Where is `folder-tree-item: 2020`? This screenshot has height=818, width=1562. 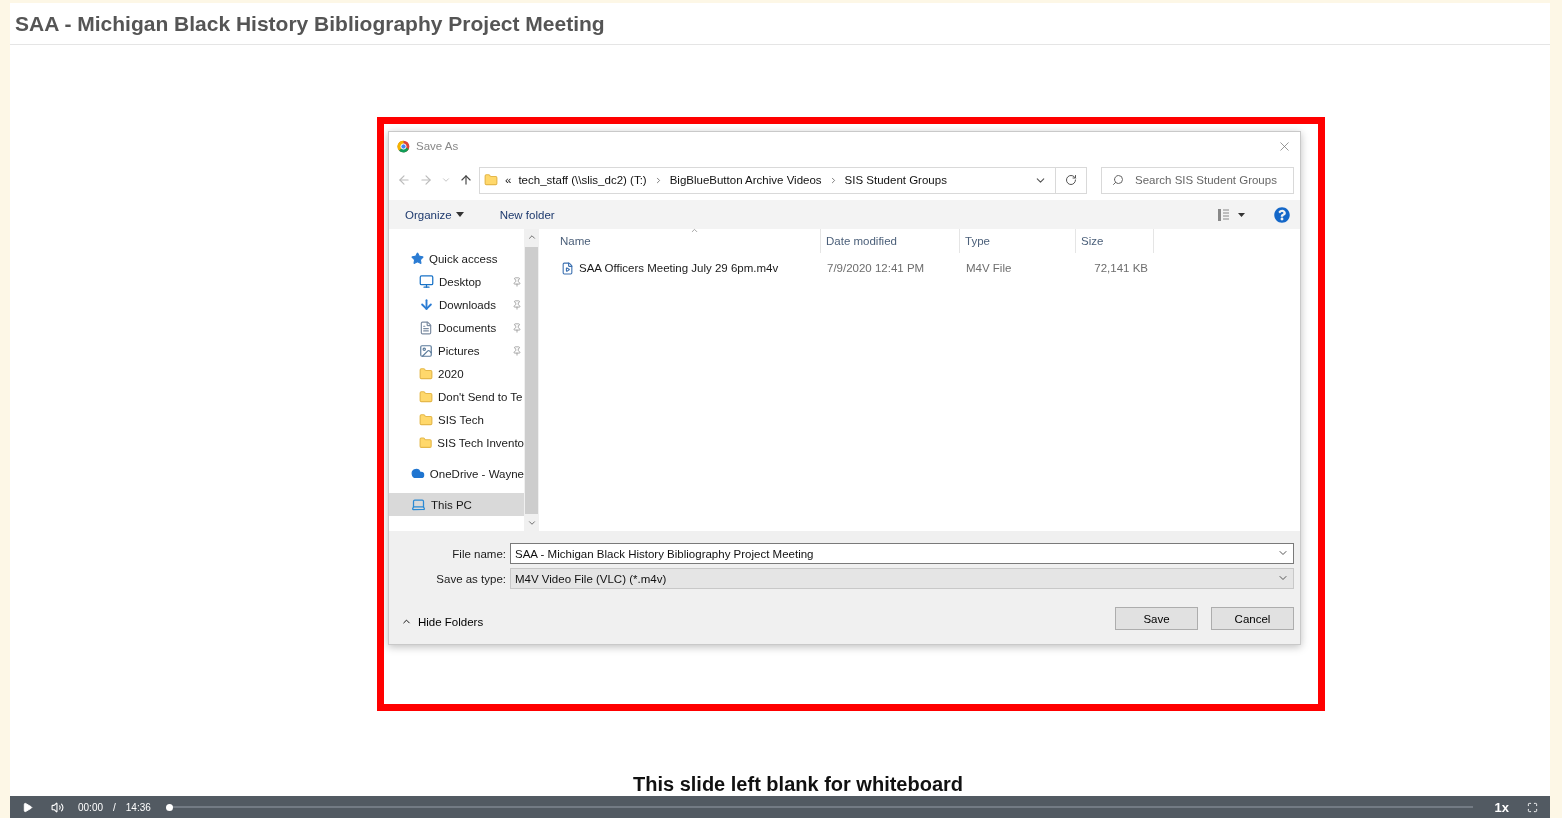 folder-tree-item: 2020 is located at coordinates (456, 373).